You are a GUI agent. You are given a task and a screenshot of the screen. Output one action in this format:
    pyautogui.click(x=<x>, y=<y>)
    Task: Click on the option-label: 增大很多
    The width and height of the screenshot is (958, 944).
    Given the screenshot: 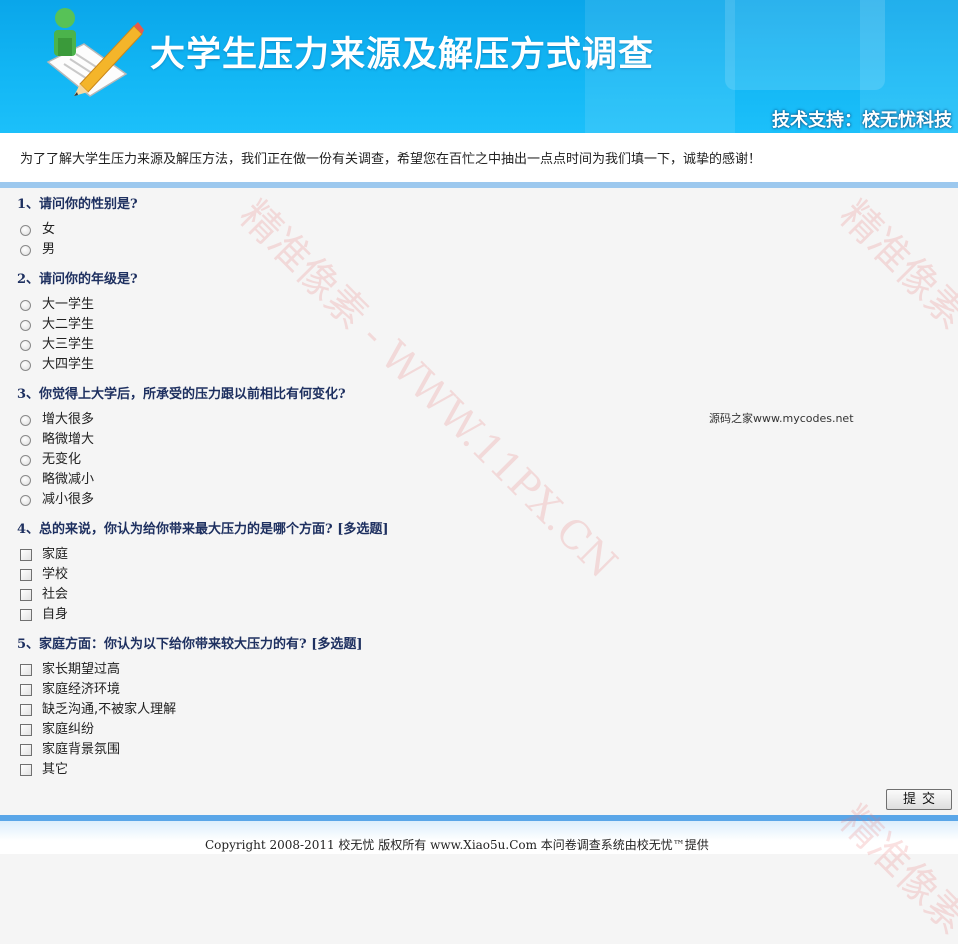 What is the action you would take?
    pyautogui.click(x=68, y=419)
    